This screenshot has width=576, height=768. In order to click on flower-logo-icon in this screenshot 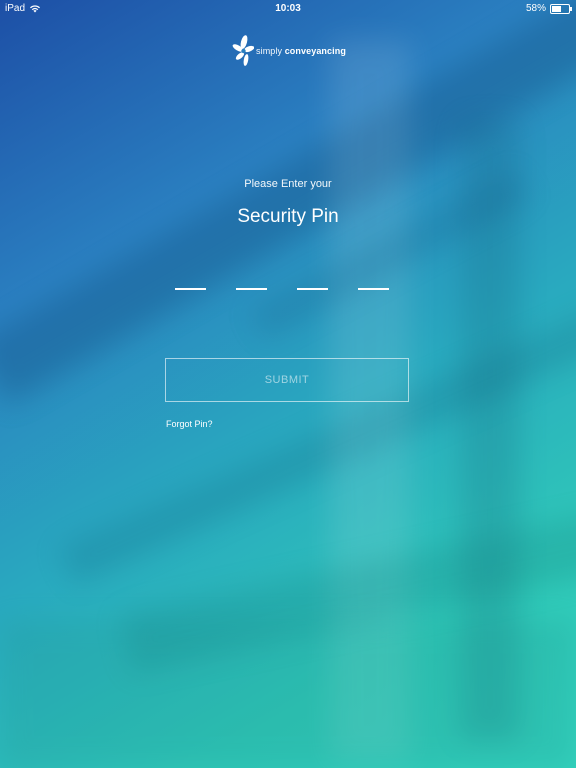, I will do `click(243, 50)`.